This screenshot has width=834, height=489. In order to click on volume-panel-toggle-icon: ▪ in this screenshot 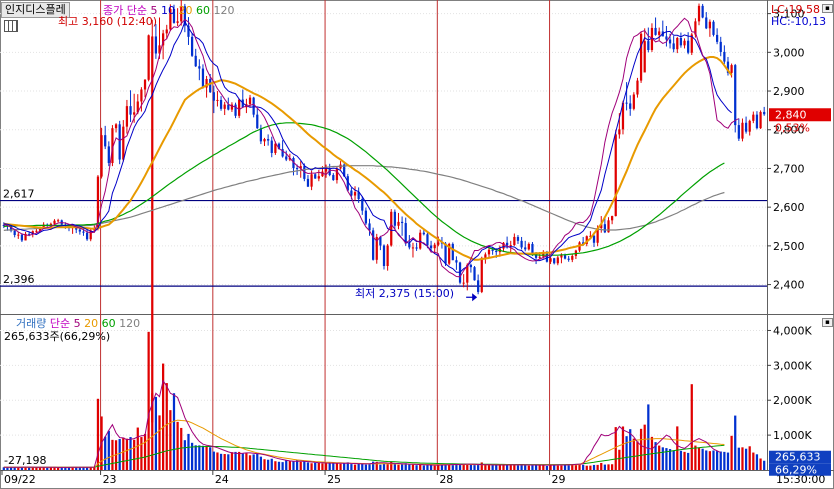, I will do `click(827, 322)`.